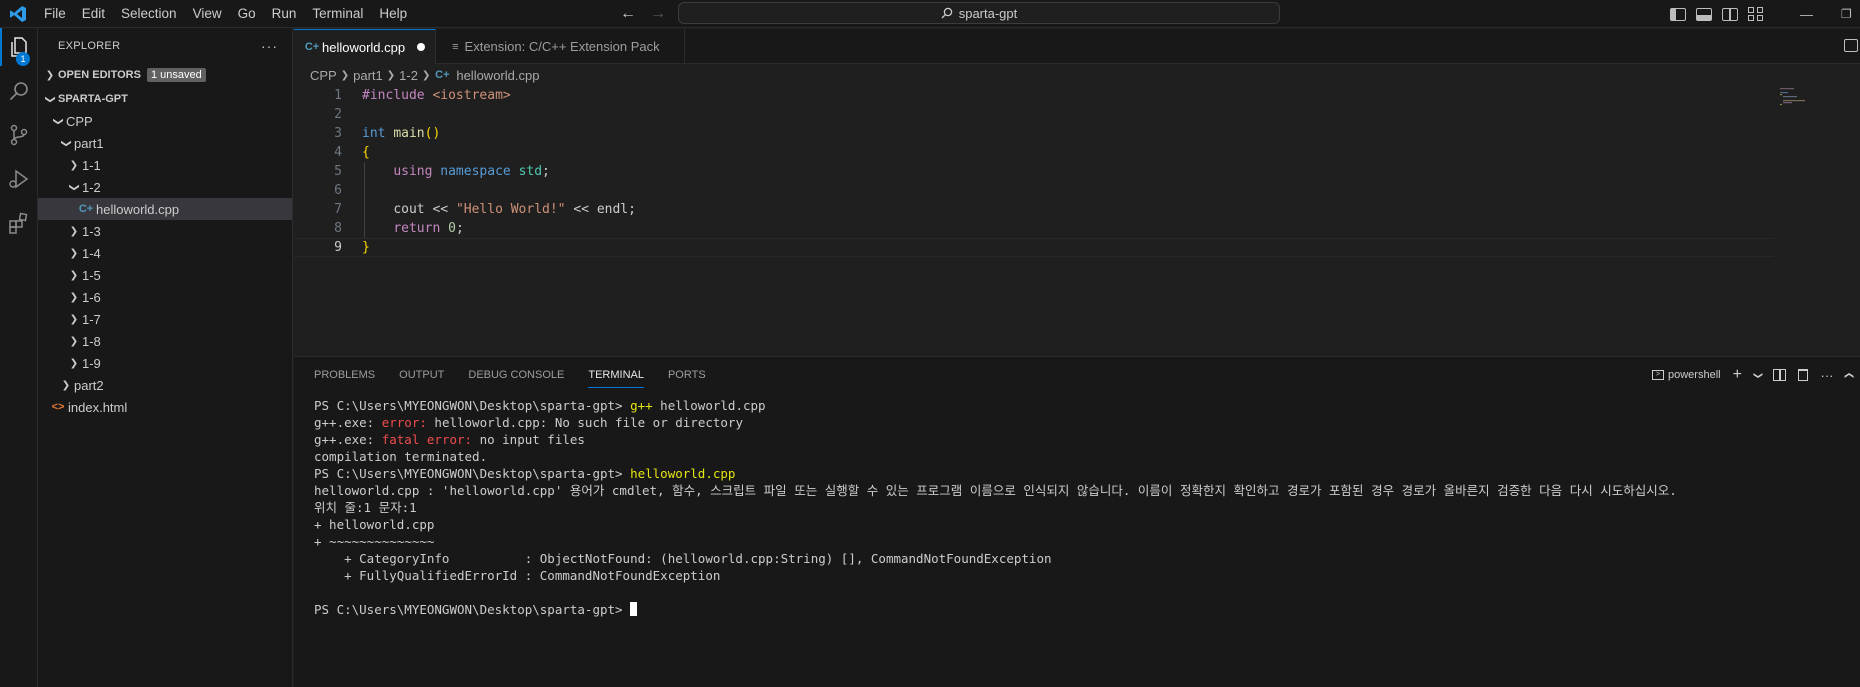 The width and height of the screenshot is (1860, 687). What do you see at coordinates (165, 165) in the screenshot?
I see `tree-folder-1-1: ❯ 1-1` at bounding box center [165, 165].